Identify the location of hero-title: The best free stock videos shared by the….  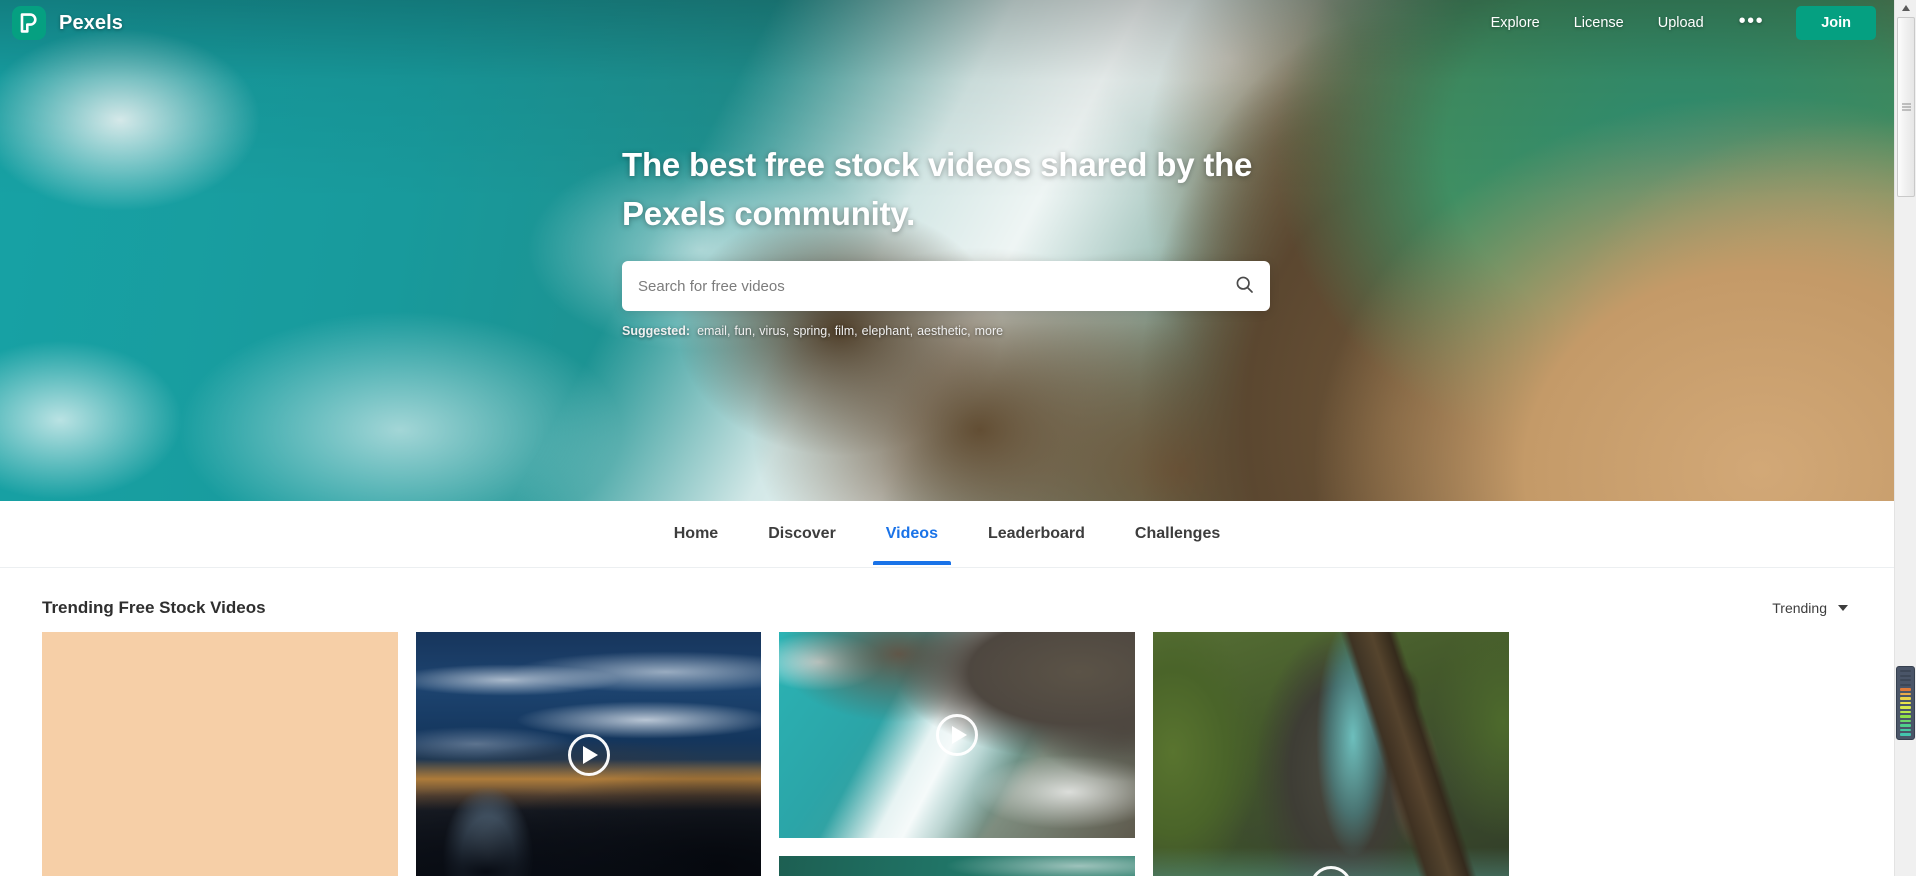
(937, 189).